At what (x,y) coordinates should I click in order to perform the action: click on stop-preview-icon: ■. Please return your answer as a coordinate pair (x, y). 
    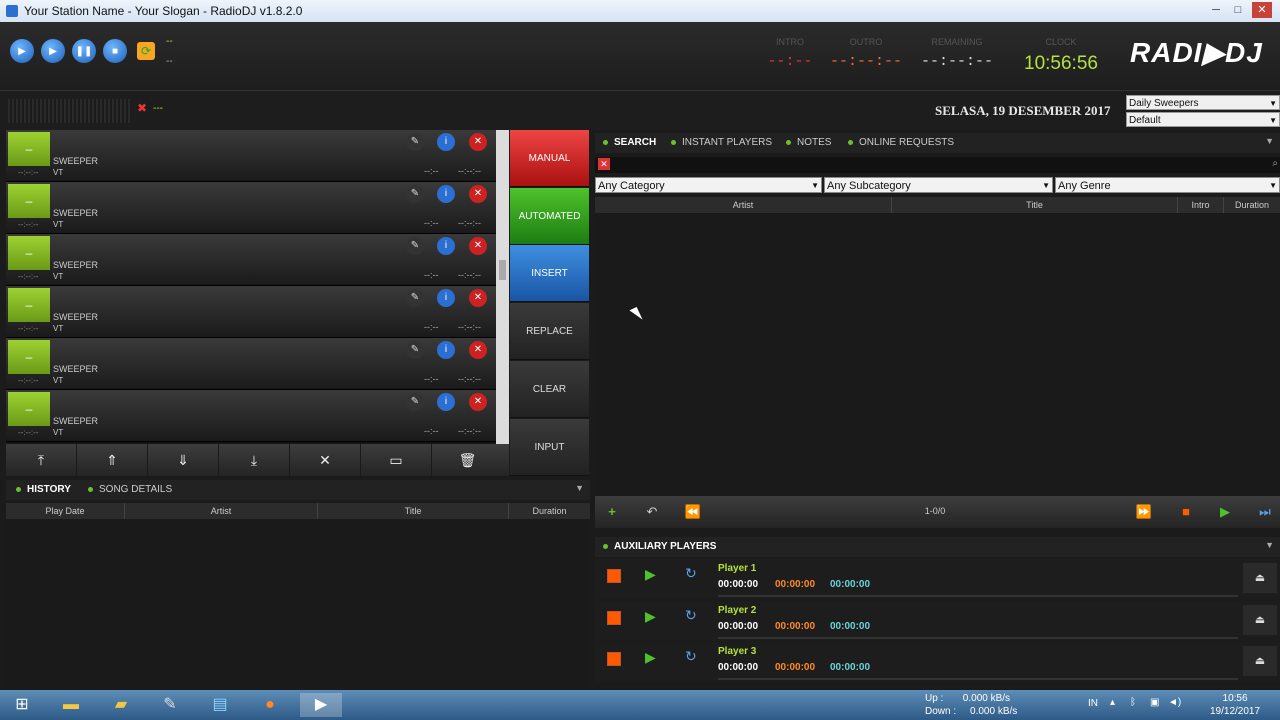
    Looking at the image, I should click on (1186, 512).